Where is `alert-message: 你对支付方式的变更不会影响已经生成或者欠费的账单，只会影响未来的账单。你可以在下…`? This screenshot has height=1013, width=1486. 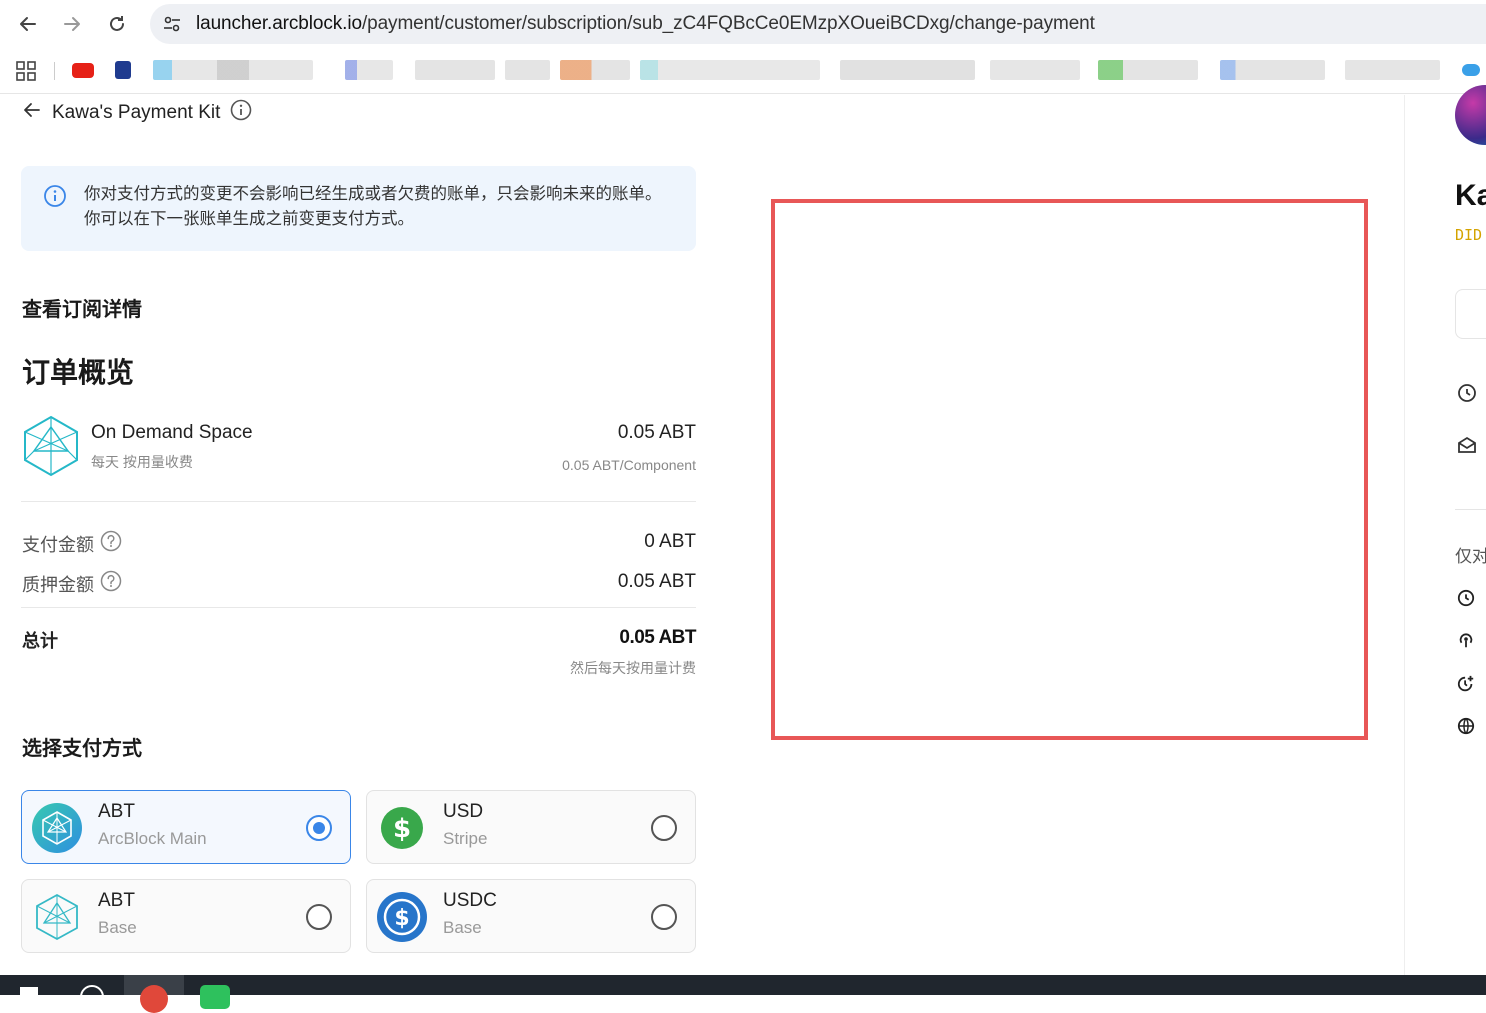 alert-message: 你对支付方式的变更不会影响已经生成或者欠费的账单，只会影响未来的账单。你可以在下… is located at coordinates (373, 206).